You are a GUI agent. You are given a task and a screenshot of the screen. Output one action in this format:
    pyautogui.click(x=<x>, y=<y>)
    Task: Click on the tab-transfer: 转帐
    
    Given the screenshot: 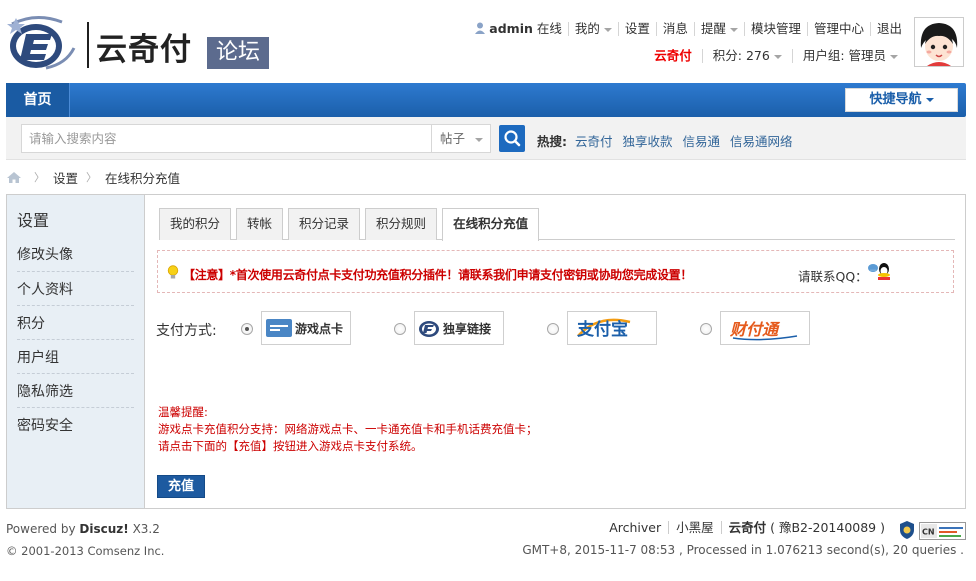 What is the action you would take?
    pyautogui.click(x=260, y=224)
    